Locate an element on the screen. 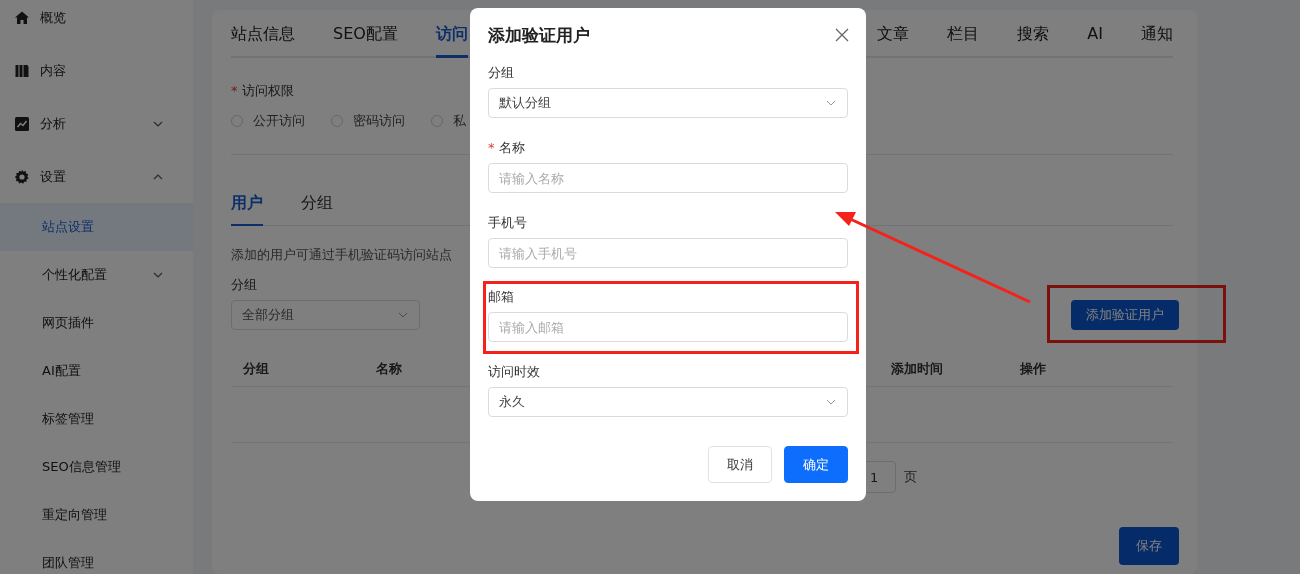  tab: 通知 is located at coordinates (1157, 34).